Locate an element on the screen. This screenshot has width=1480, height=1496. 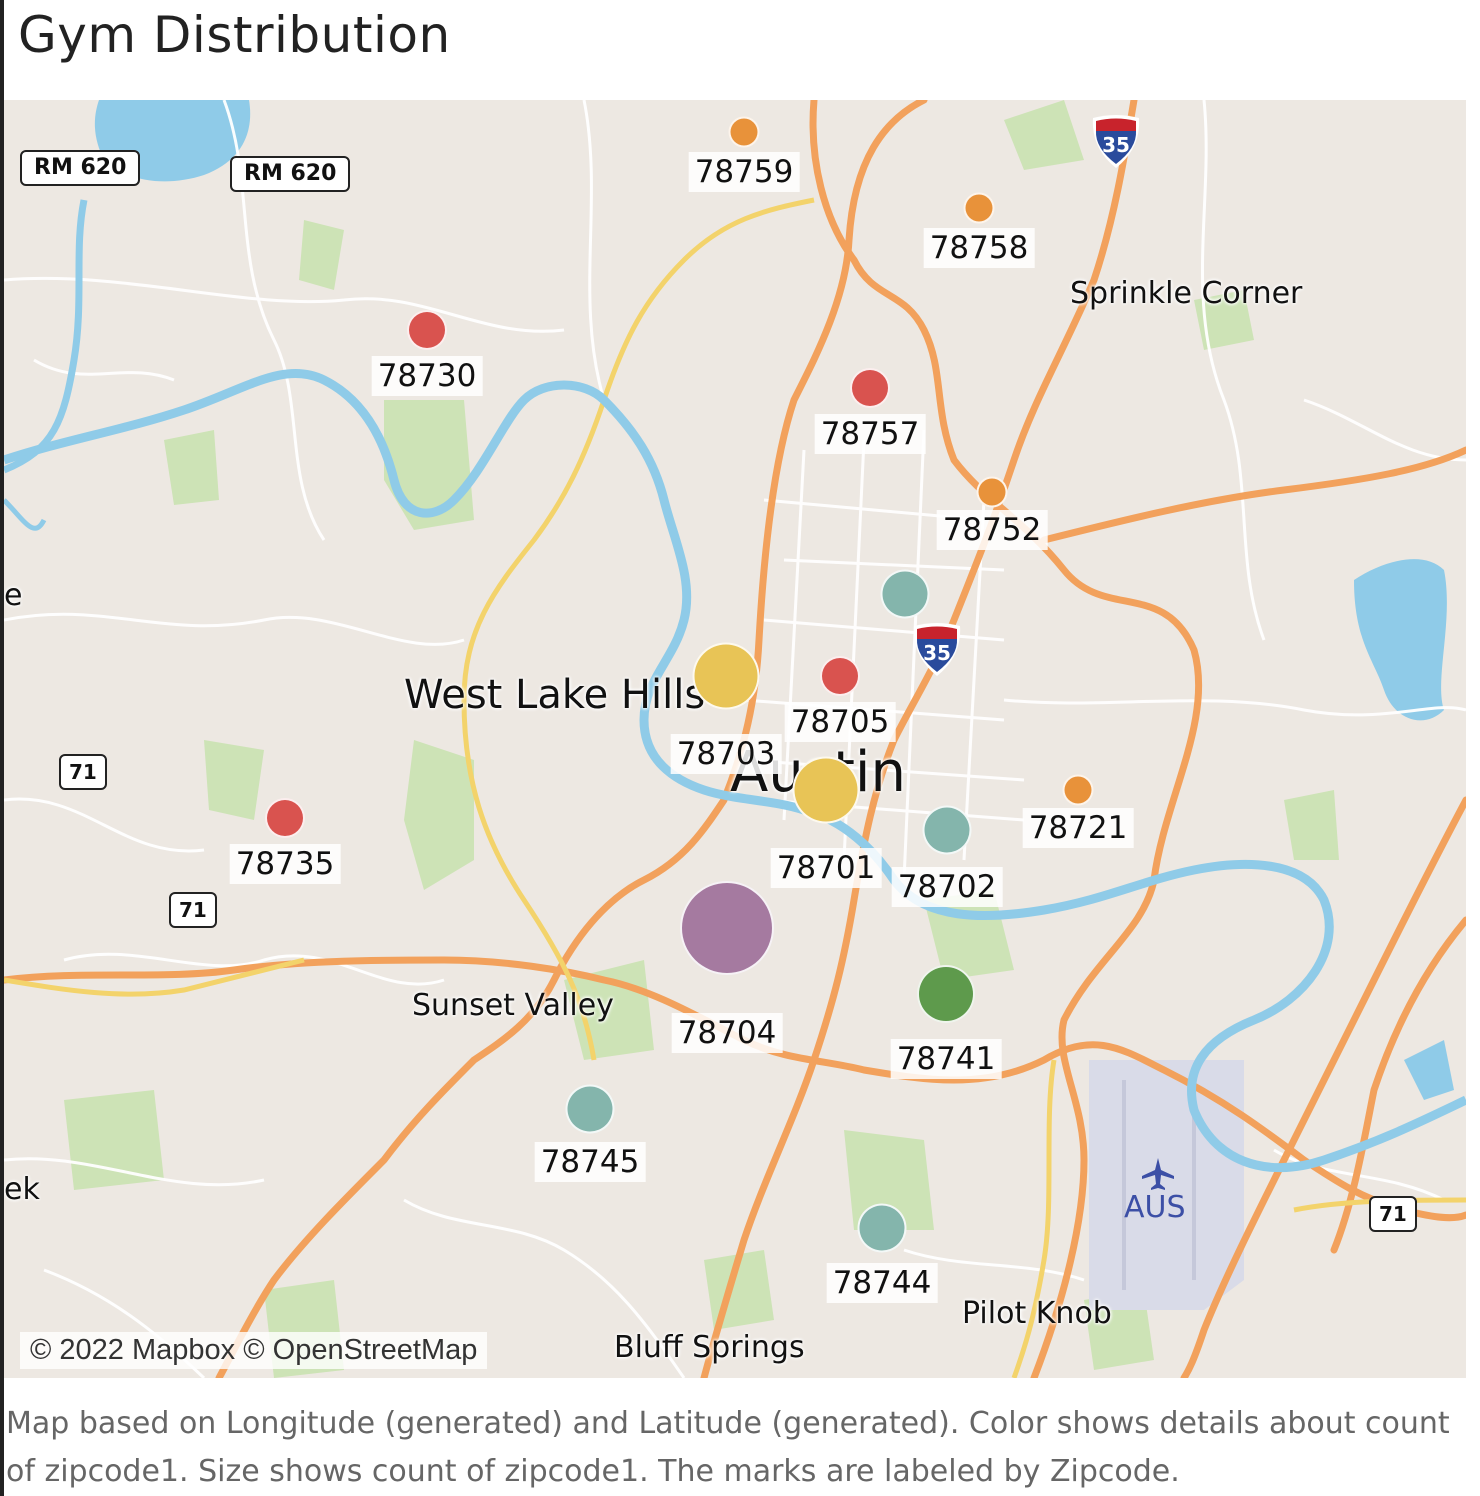
zip-label: 78704 is located at coordinates (727, 1033).